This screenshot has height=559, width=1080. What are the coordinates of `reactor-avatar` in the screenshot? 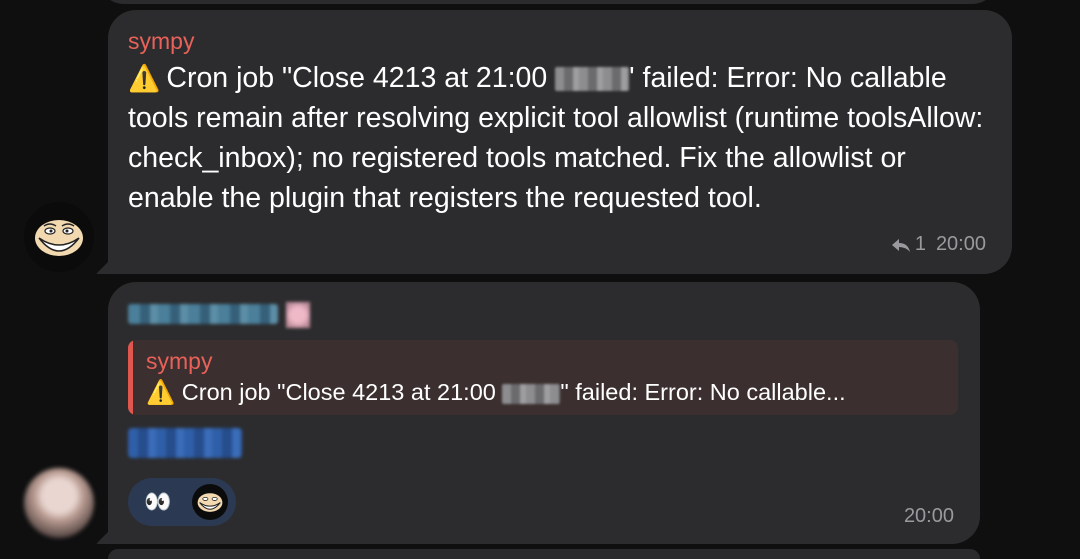 It's located at (210, 502).